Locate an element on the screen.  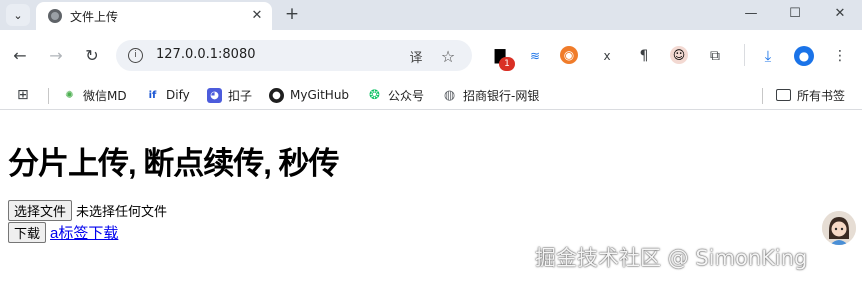
chevron-down-icon: ⌄ is located at coordinates (18, 15).